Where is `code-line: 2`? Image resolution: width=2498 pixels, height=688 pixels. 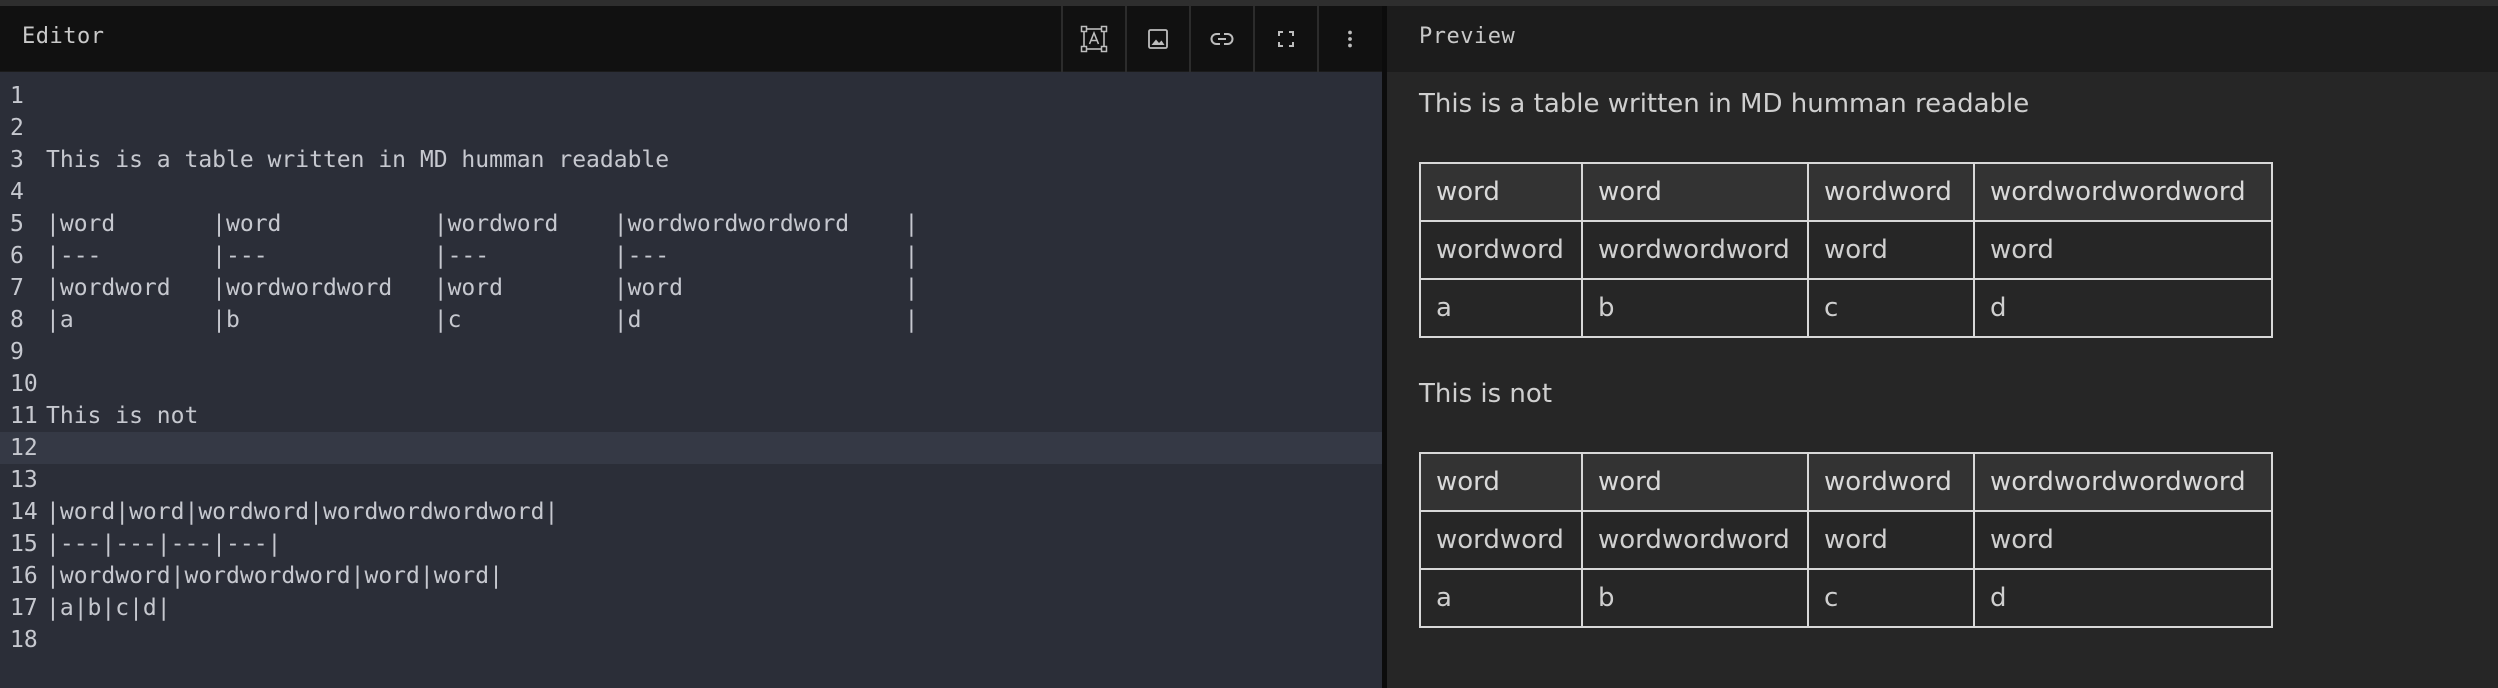
code-line: 2 is located at coordinates (691, 128).